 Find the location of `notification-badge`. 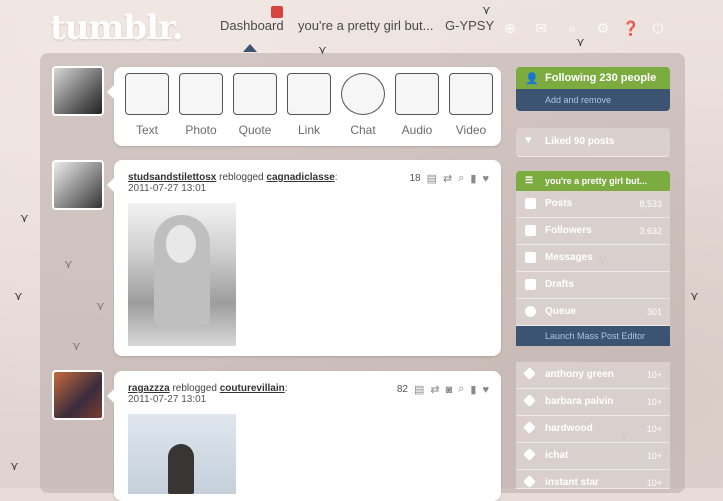

notification-badge is located at coordinates (277, 12).